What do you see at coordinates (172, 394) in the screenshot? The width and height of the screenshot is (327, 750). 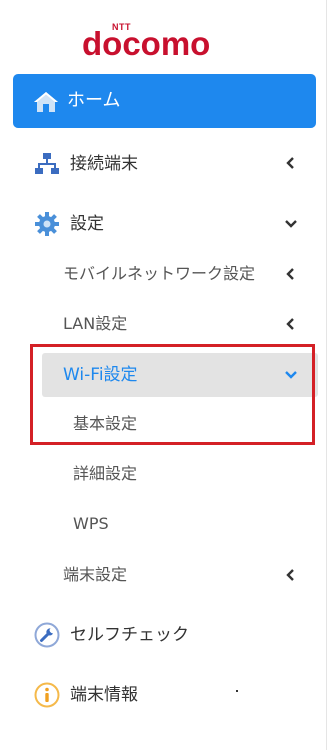 I see `highlight-annotation-box` at bounding box center [172, 394].